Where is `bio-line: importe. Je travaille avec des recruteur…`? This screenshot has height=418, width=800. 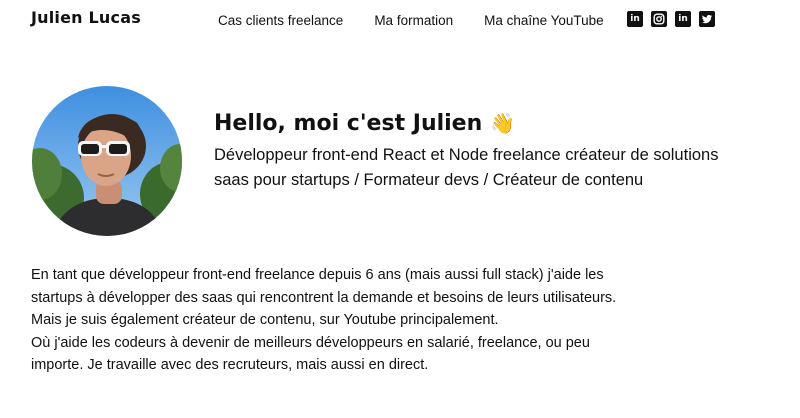
bio-line: importe. Je travaille avec des recruteur… is located at coordinates (230, 365).